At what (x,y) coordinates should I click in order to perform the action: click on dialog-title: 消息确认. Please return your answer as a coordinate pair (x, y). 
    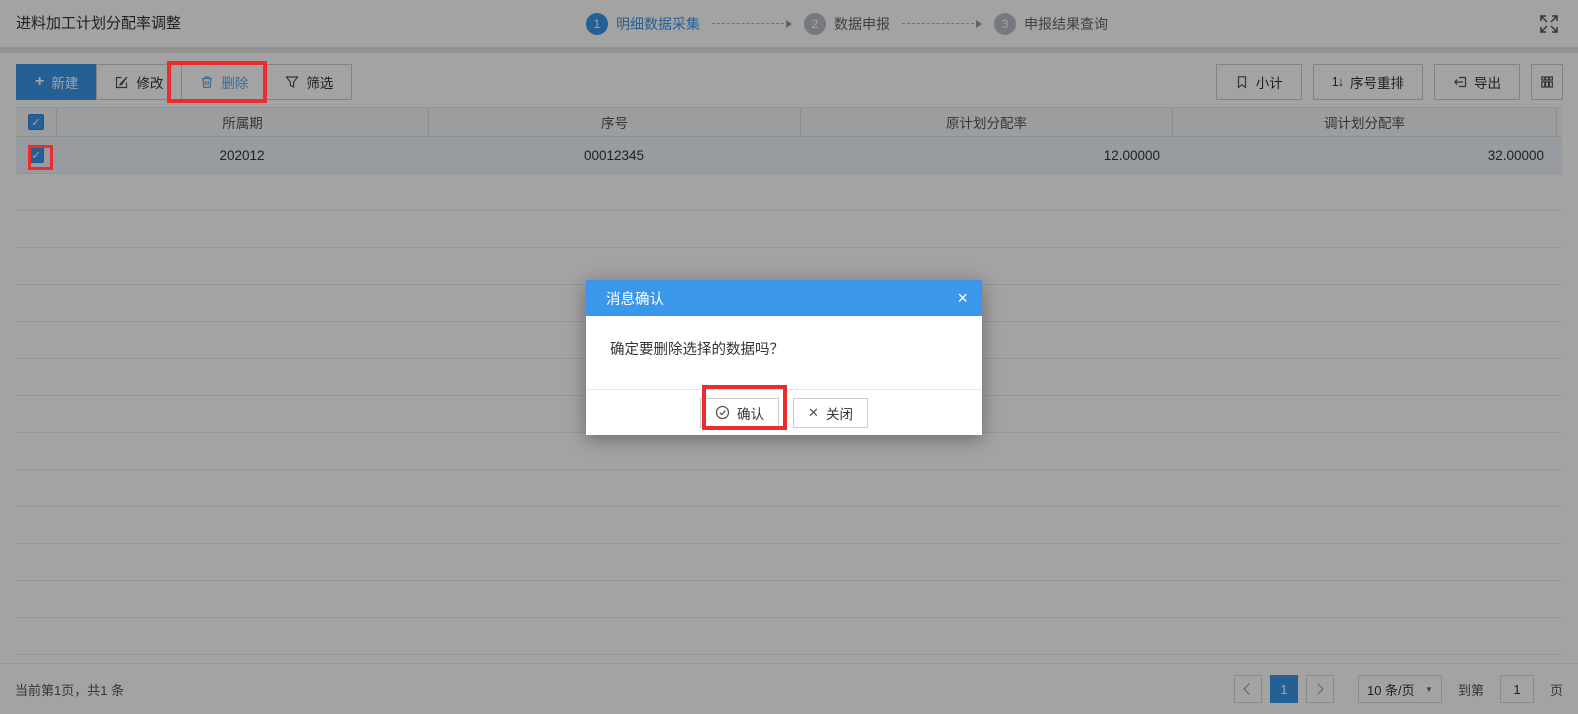
    Looking at the image, I should click on (635, 299).